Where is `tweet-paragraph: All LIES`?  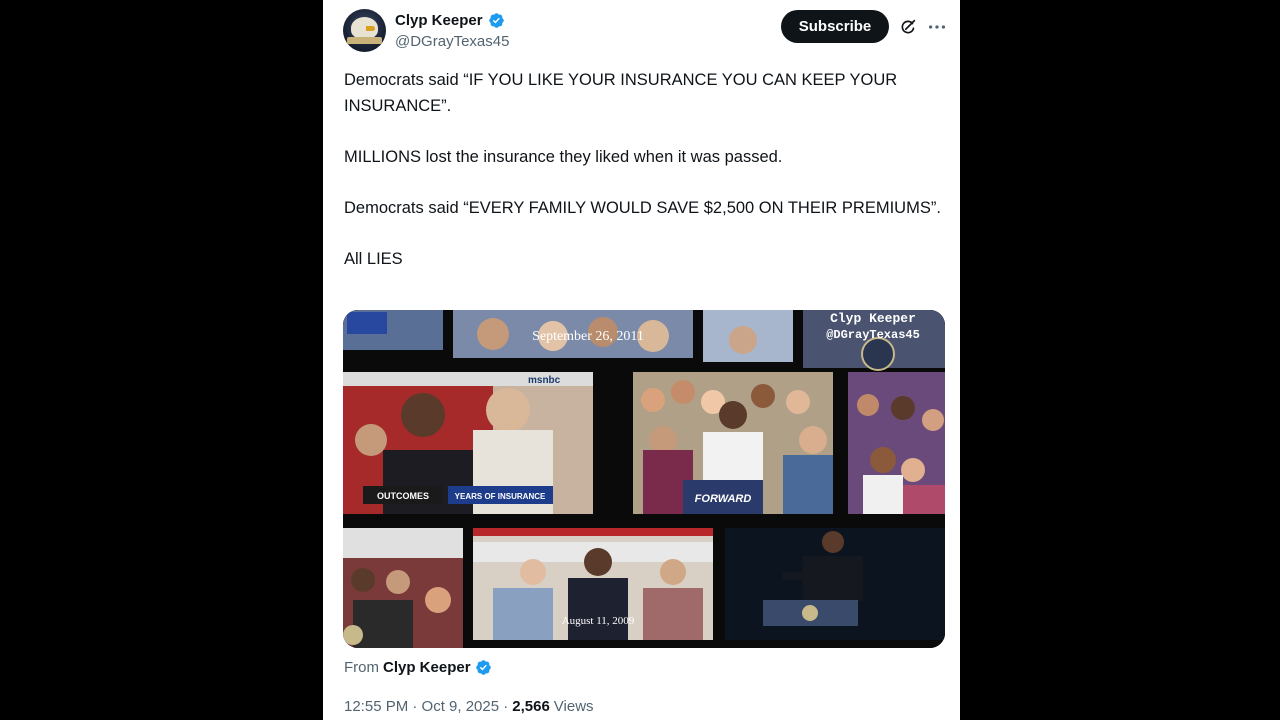
tweet-paragraph: All LIES is located at coordinates (373, 258).